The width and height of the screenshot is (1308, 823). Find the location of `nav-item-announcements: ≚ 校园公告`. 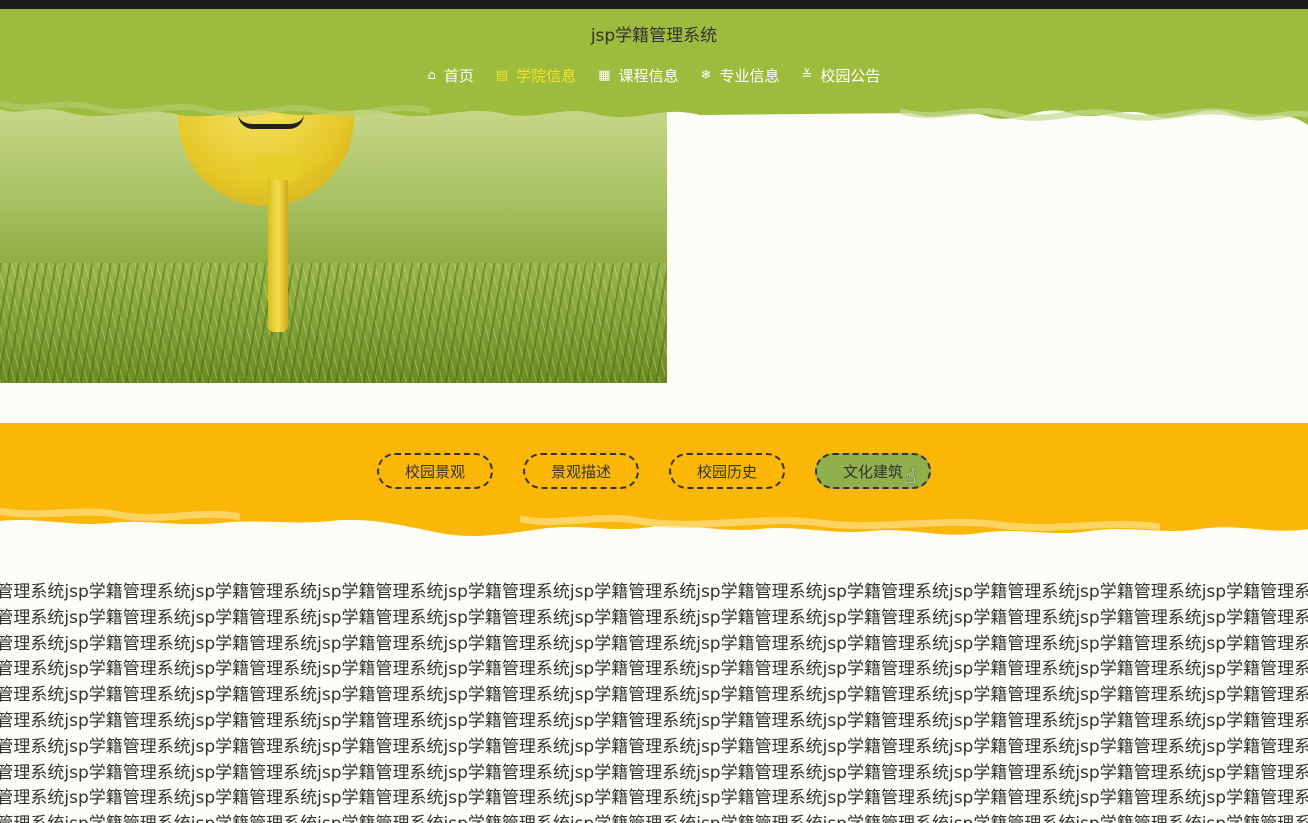

nav-item-announcements: ≚ 校园公告 is located at coordinates (840, 75).